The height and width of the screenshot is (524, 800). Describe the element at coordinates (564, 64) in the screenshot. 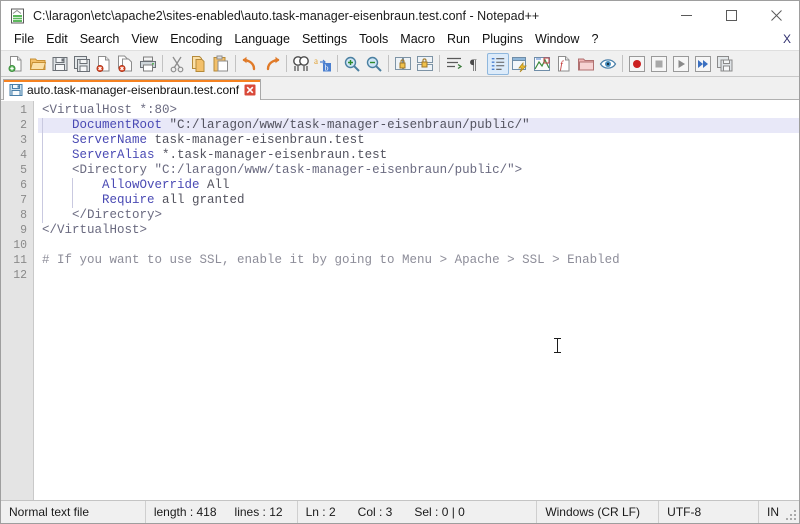

I see `function-list-icon: f` at that location.